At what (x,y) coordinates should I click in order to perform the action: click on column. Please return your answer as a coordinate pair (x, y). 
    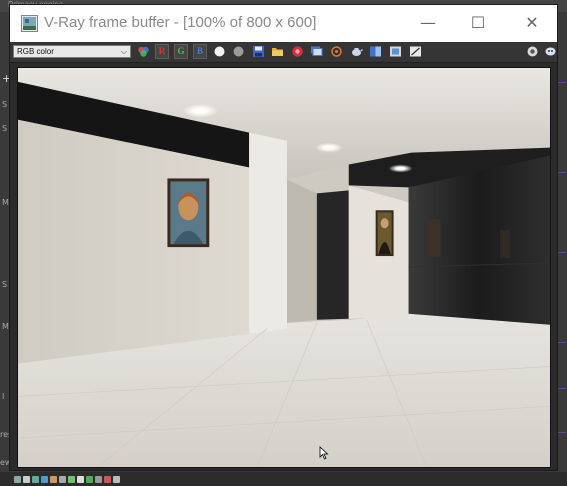
    Looking at the image, I should click on (268, 233).